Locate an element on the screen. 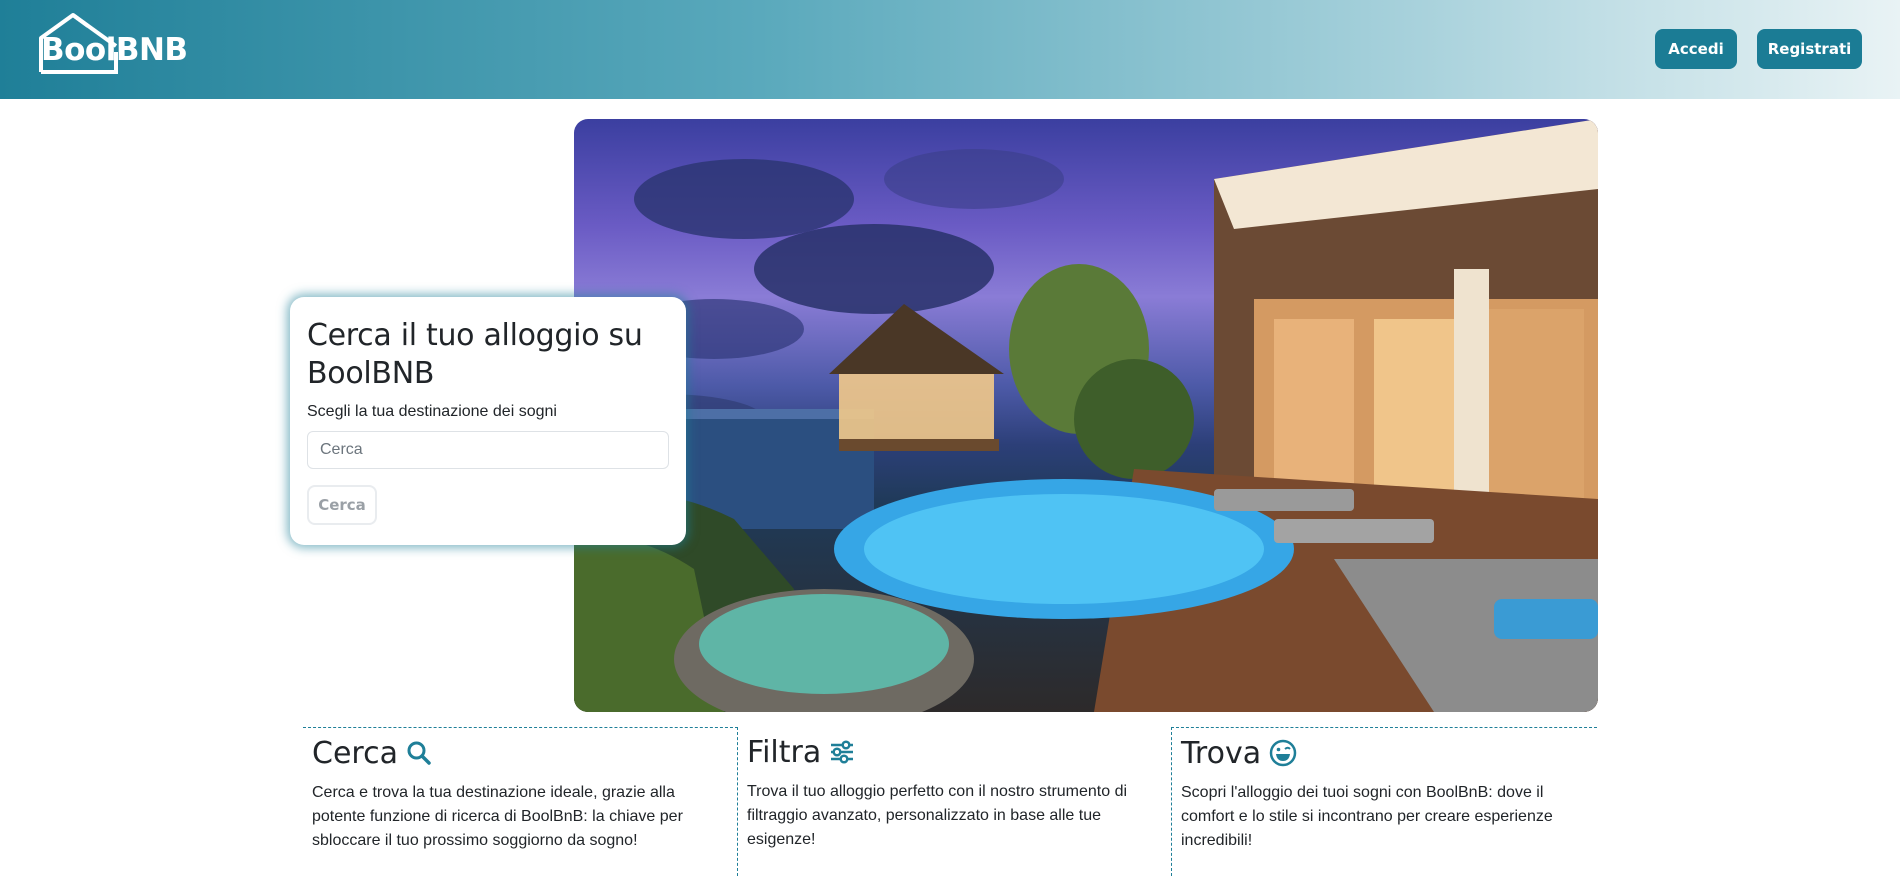 The height and width of the screenshot is (876, 1900). search-icon is located at coordinates (419, 753).